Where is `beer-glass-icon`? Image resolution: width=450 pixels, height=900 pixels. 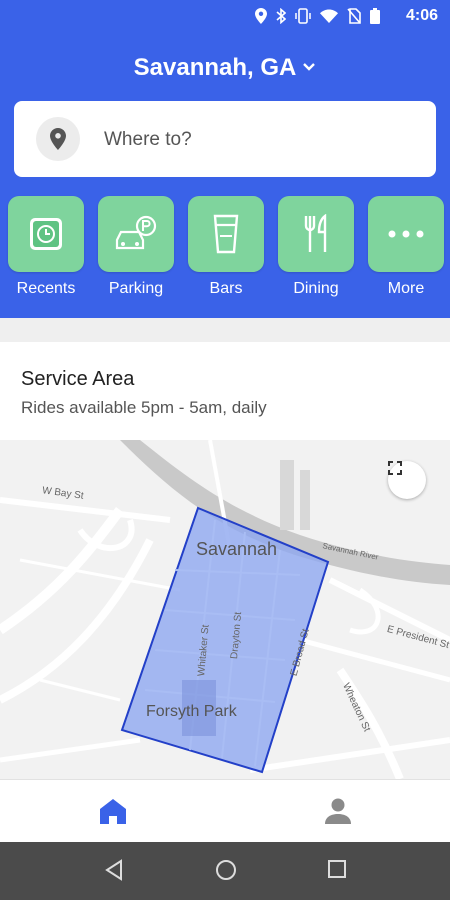 beer-glass-icon is located at coordinates (226, 234).